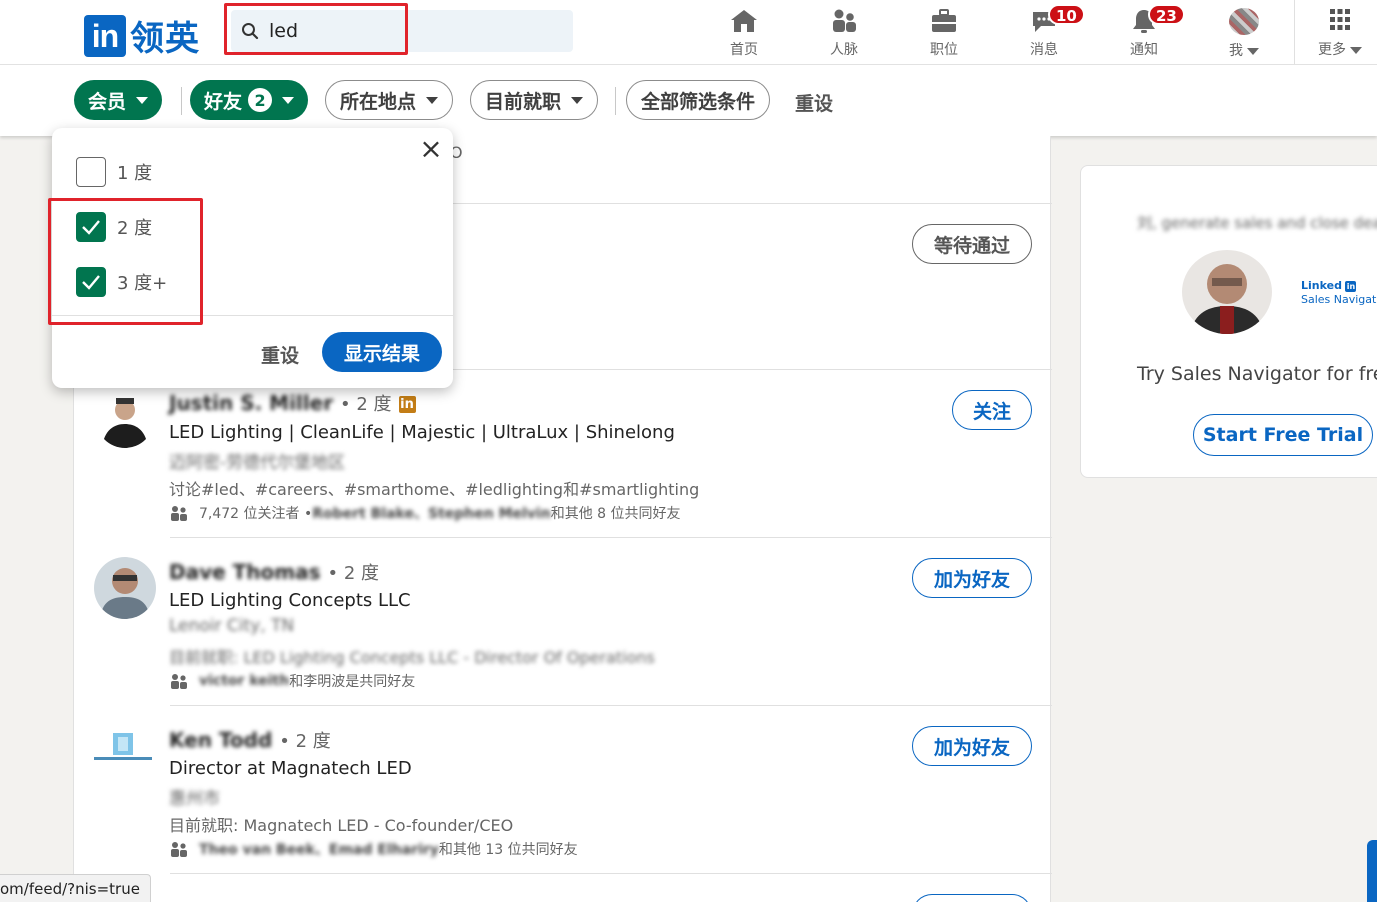  I want to click on nav-home: 首页, so click(744, 34).